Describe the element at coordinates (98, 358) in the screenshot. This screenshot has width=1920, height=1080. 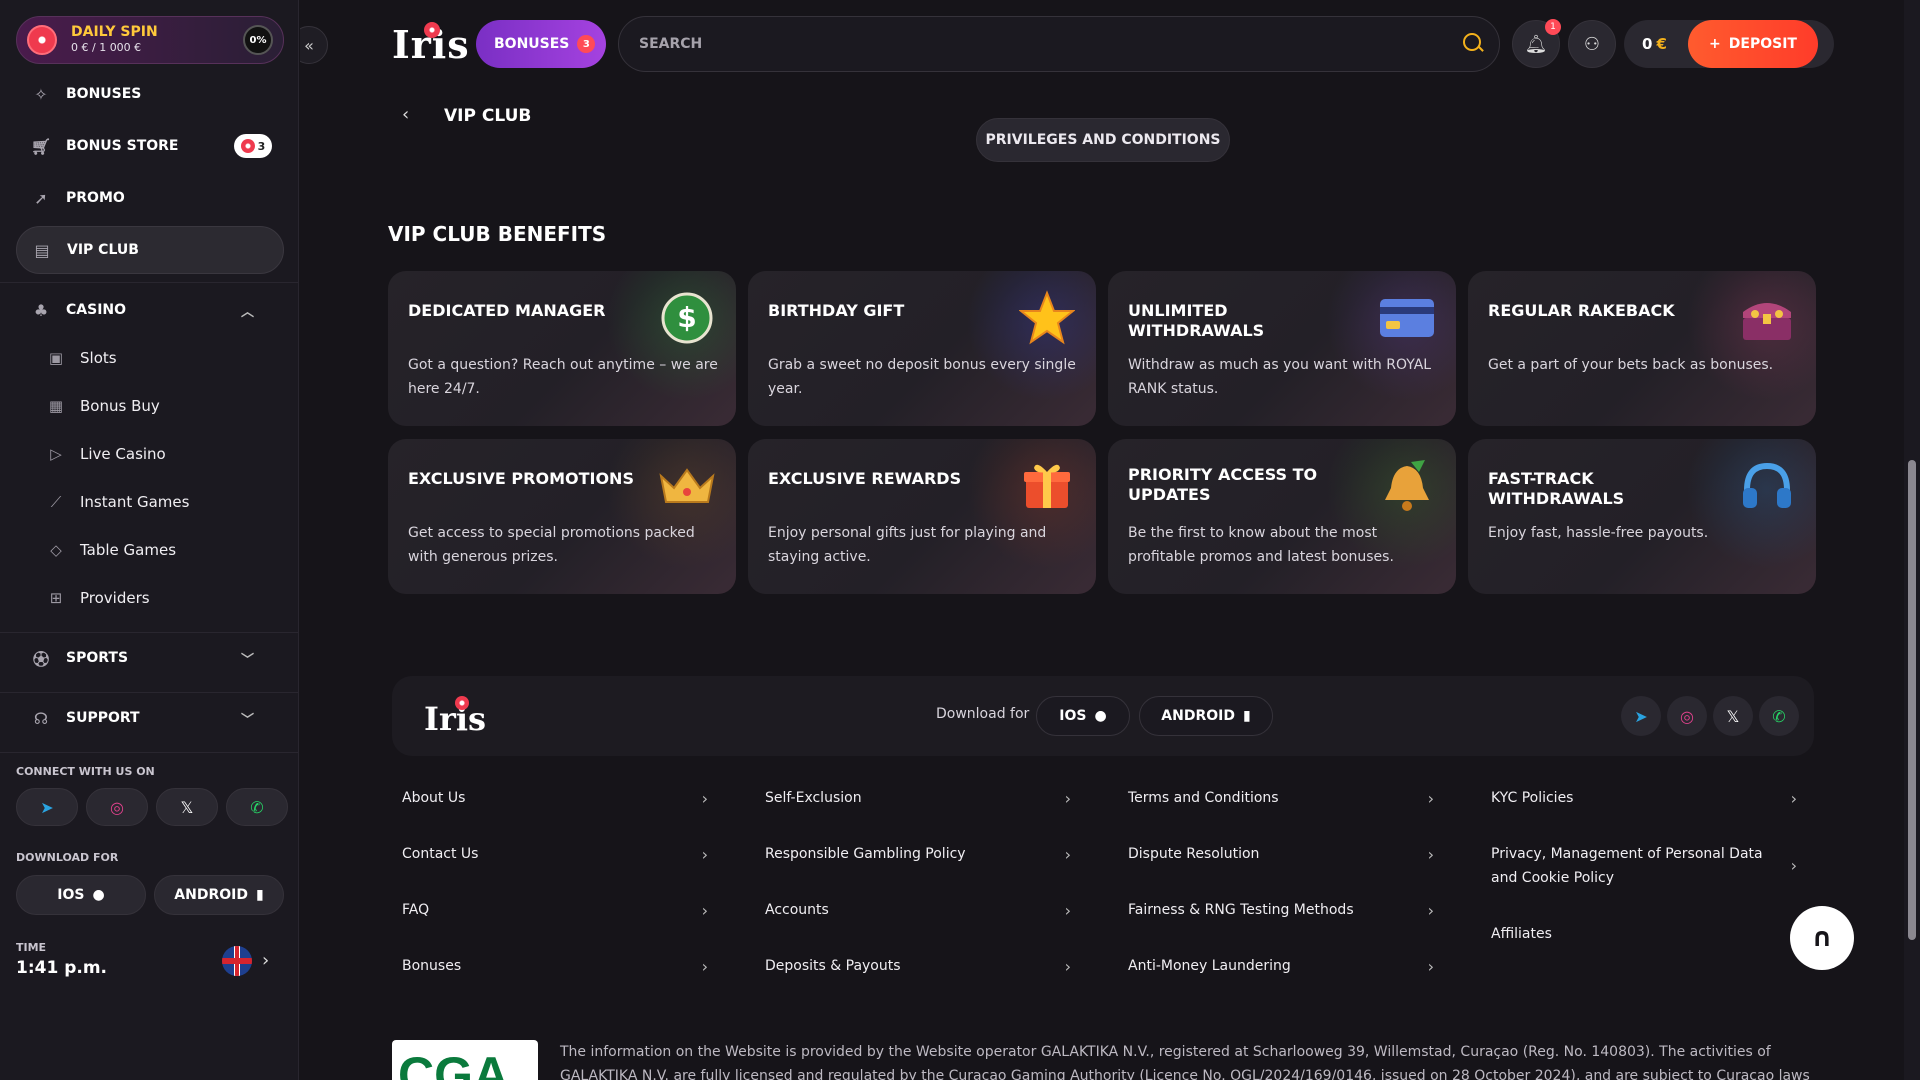
I see `sub-item-label: Slots` at that location.